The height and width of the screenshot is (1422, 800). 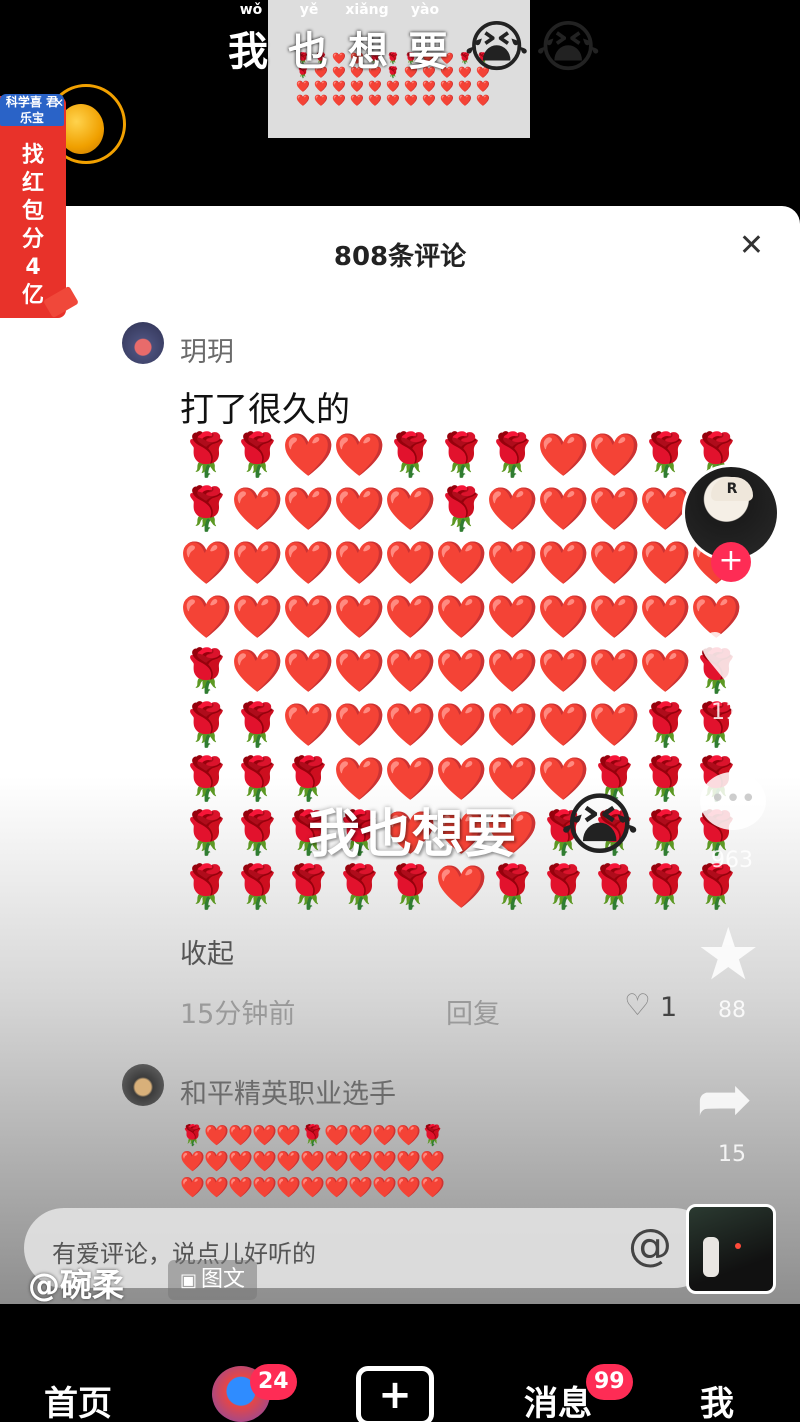 I want to click on comment-timestamp: 15分钟前, so click(x=238, y=1014).